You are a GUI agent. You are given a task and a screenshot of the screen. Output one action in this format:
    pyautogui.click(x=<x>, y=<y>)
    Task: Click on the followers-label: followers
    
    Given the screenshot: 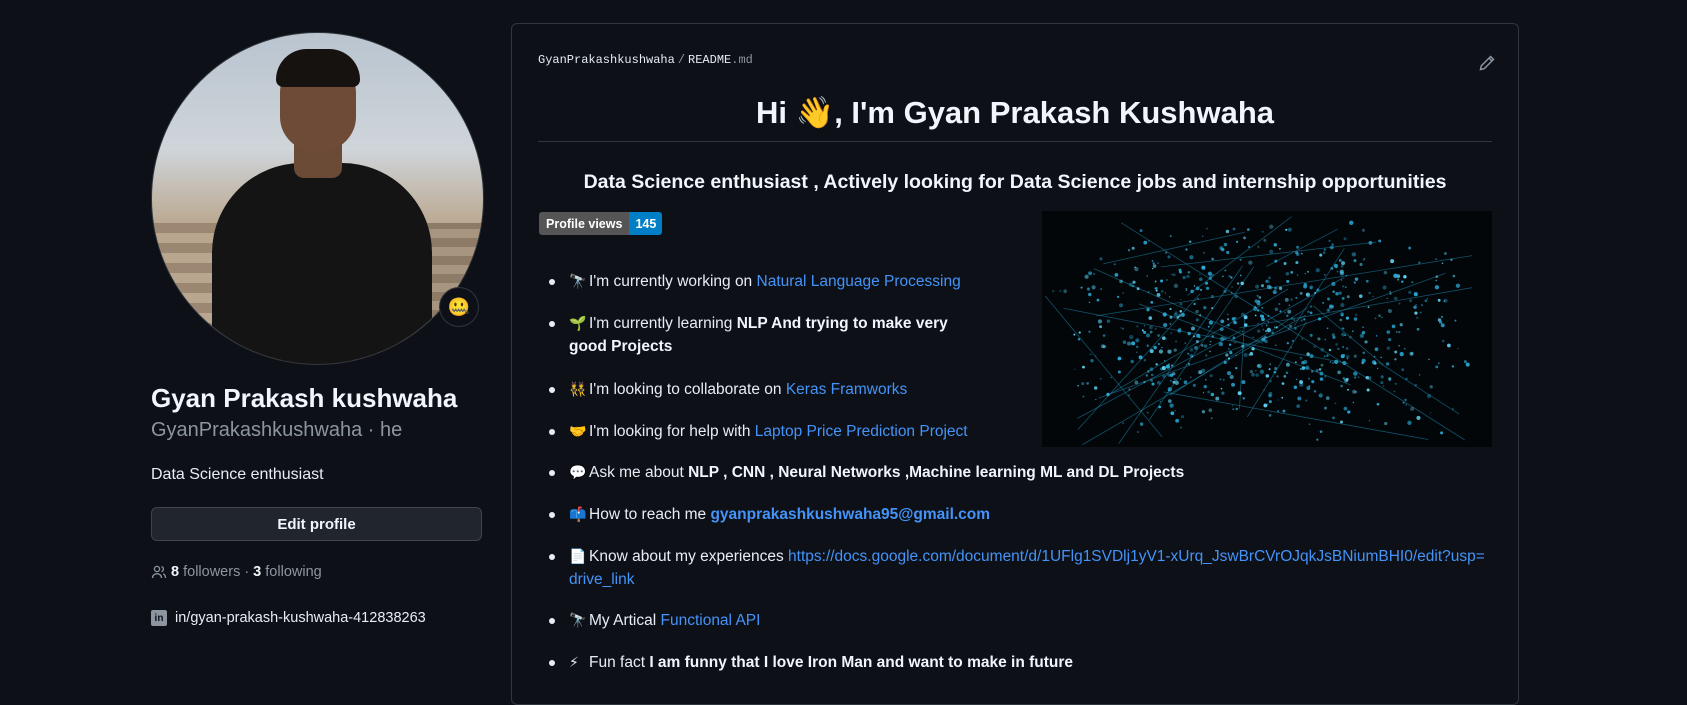 What is the action you would take?
    pyautogui.click(x=212, y=572)
    